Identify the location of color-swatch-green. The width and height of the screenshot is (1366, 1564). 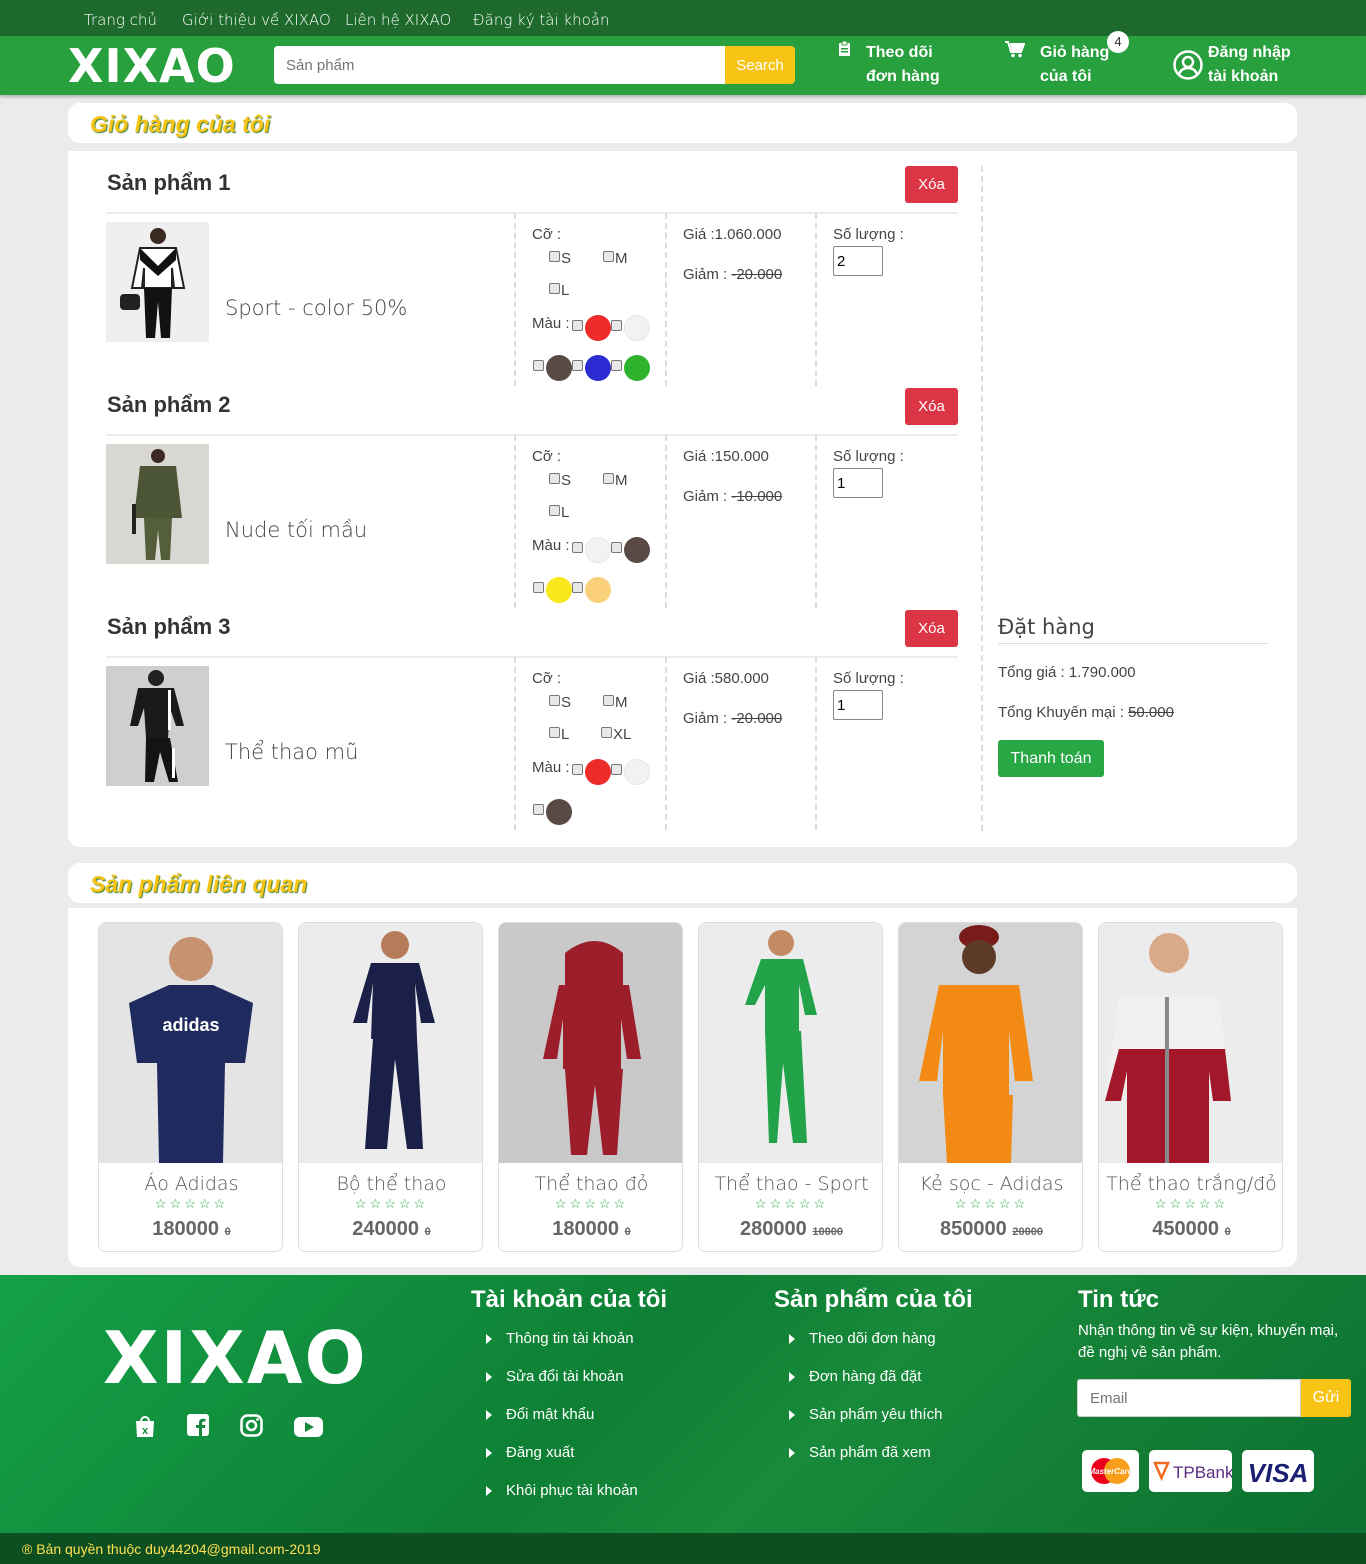
(637, 368).